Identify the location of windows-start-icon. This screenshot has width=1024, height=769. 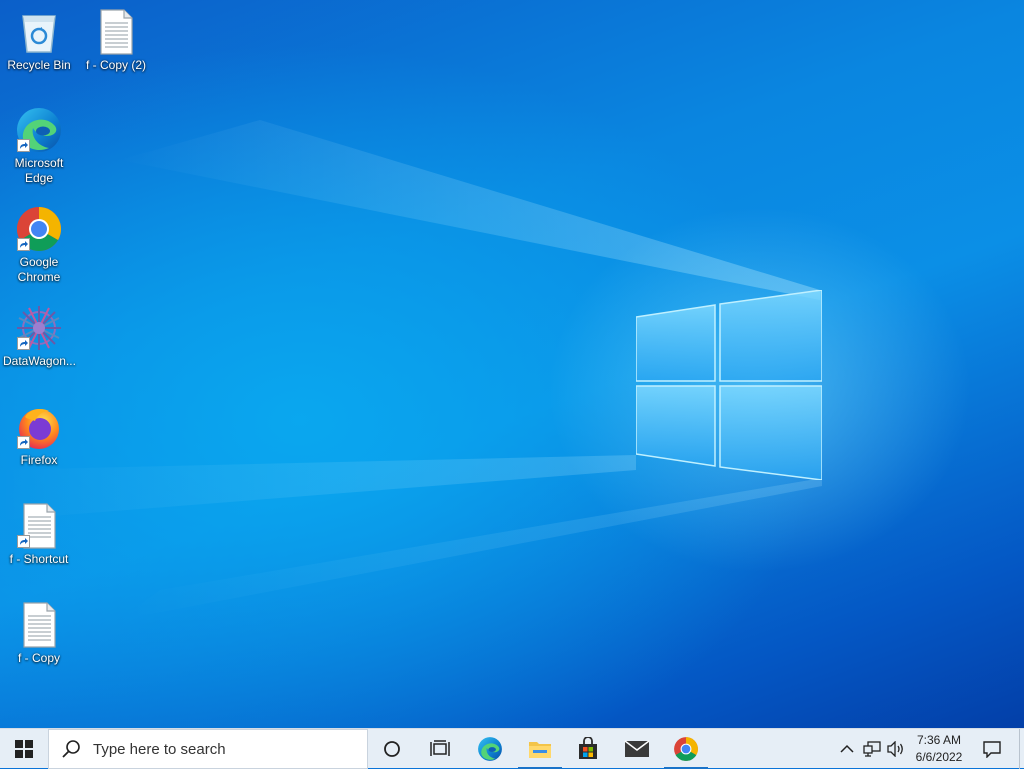
(24, 749).